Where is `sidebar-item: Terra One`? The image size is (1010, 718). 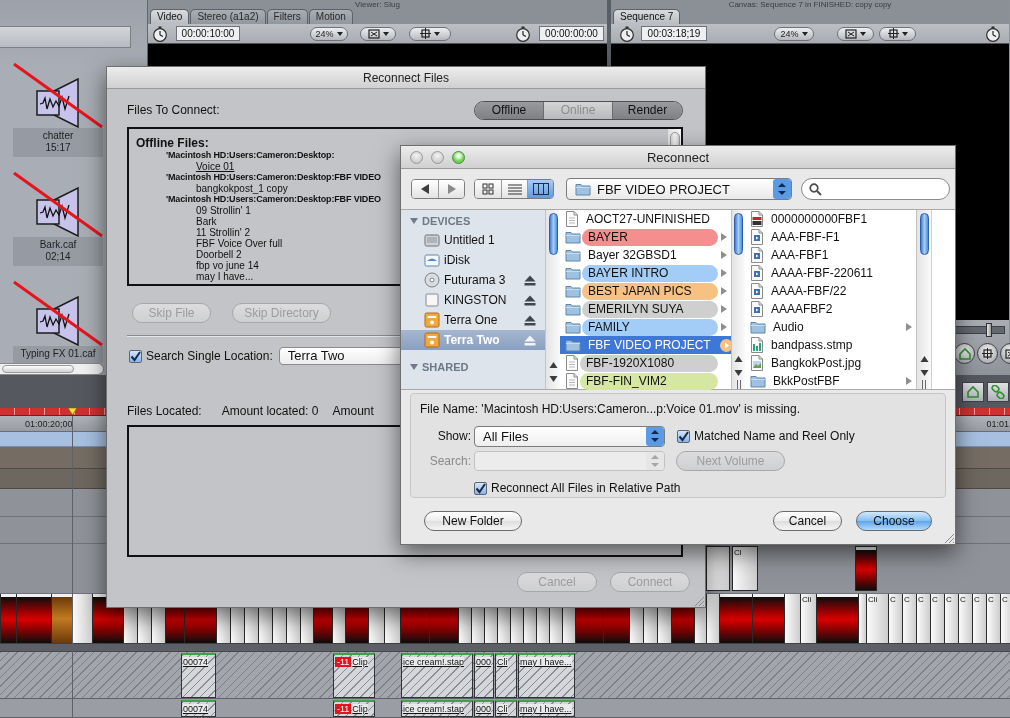 sidebar-item: Terra One is located at coordinates (473, 320).